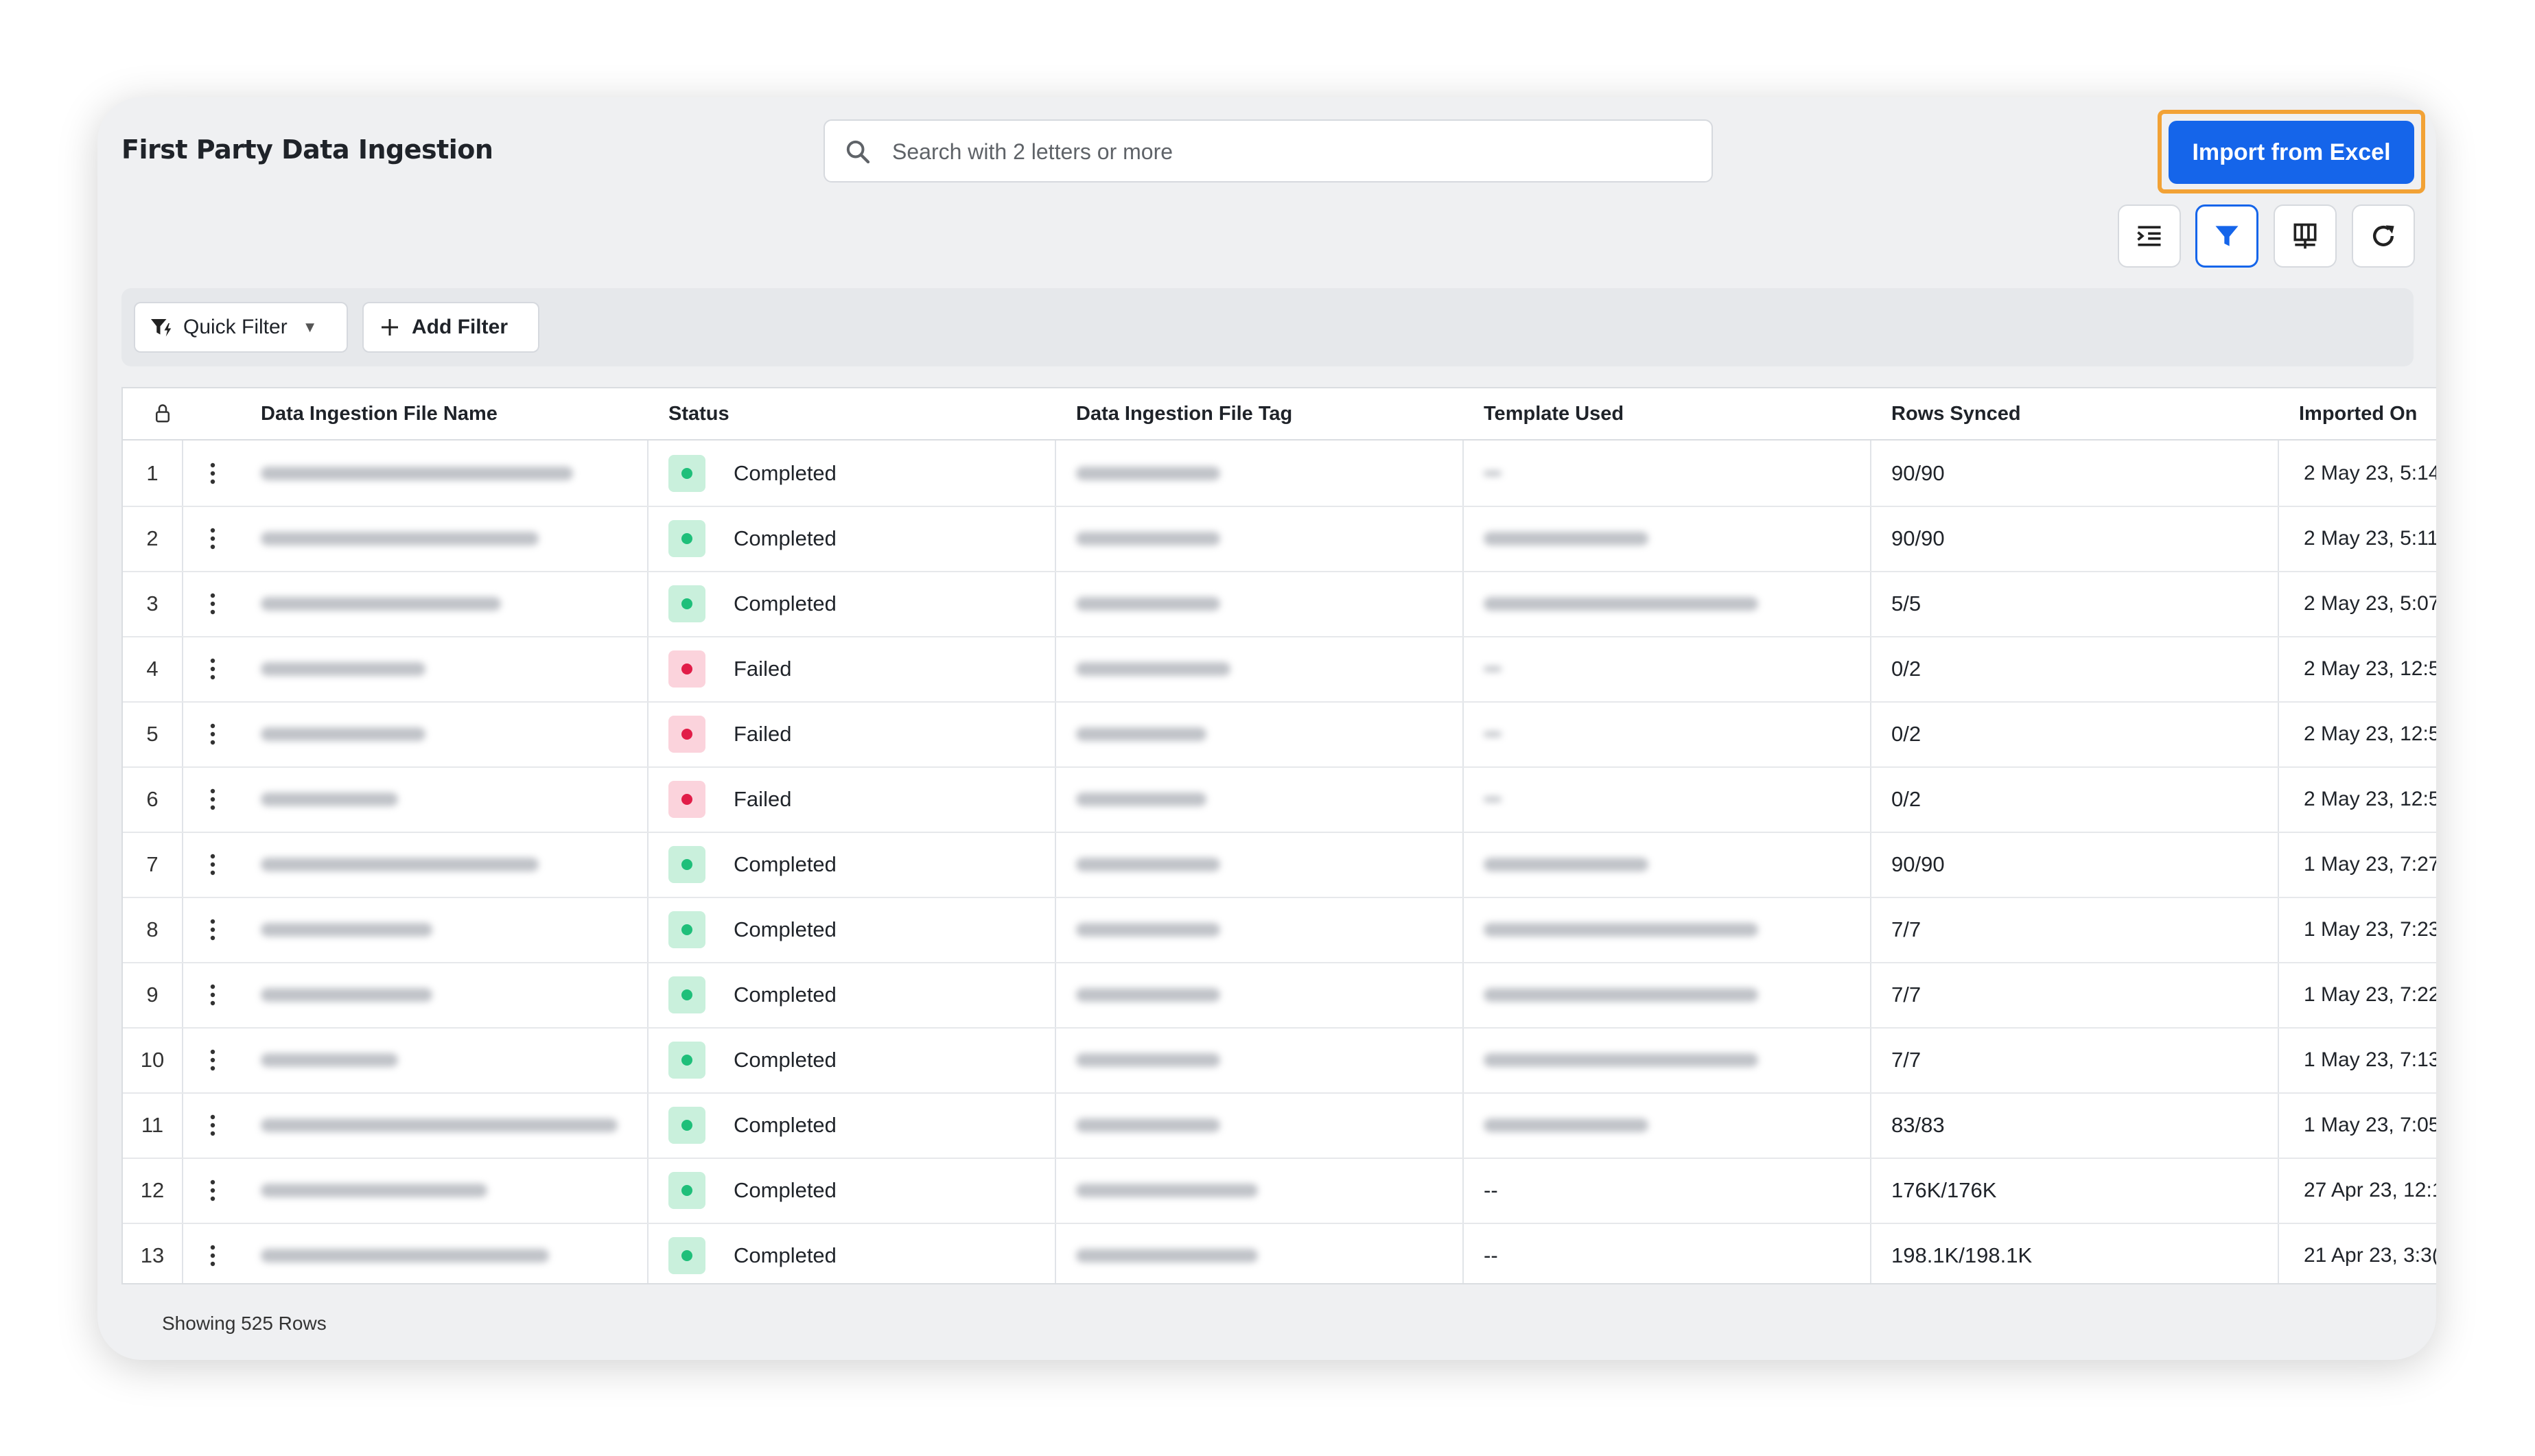 This screenshot has height=1456, width=2535. Describe the element at coordinates (2383, 236) in the screenshot. I see `refresh-button` at that location.